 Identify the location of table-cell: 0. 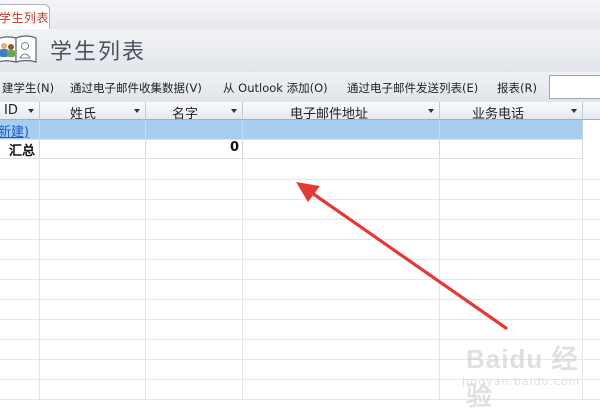
(194, 149).